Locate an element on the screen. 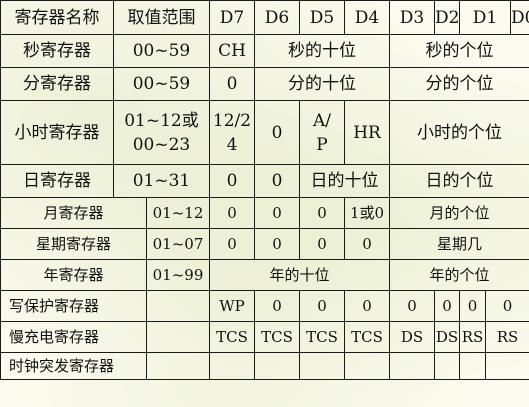  burst-d0 is located at coordinates (506, 366).